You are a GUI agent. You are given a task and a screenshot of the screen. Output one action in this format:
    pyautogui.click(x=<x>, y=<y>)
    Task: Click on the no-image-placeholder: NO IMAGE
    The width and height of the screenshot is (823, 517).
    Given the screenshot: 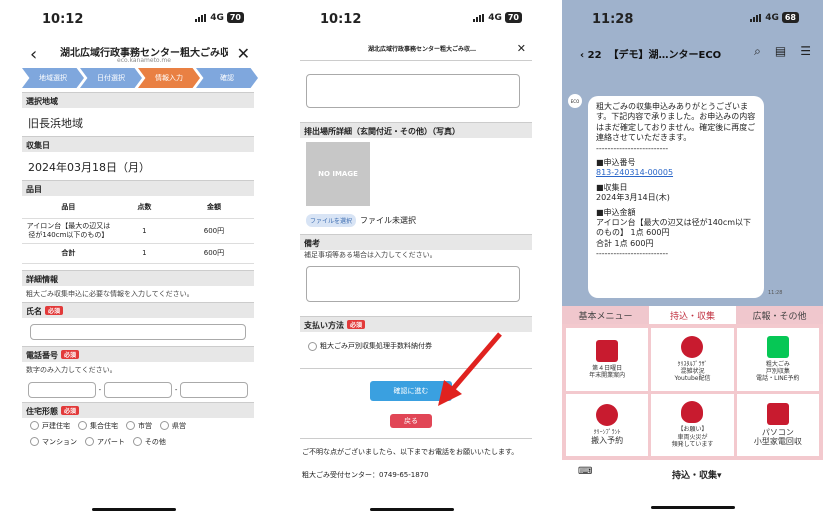 What is the action you would take?
    pyautogui.click(x=338, y=174)
    